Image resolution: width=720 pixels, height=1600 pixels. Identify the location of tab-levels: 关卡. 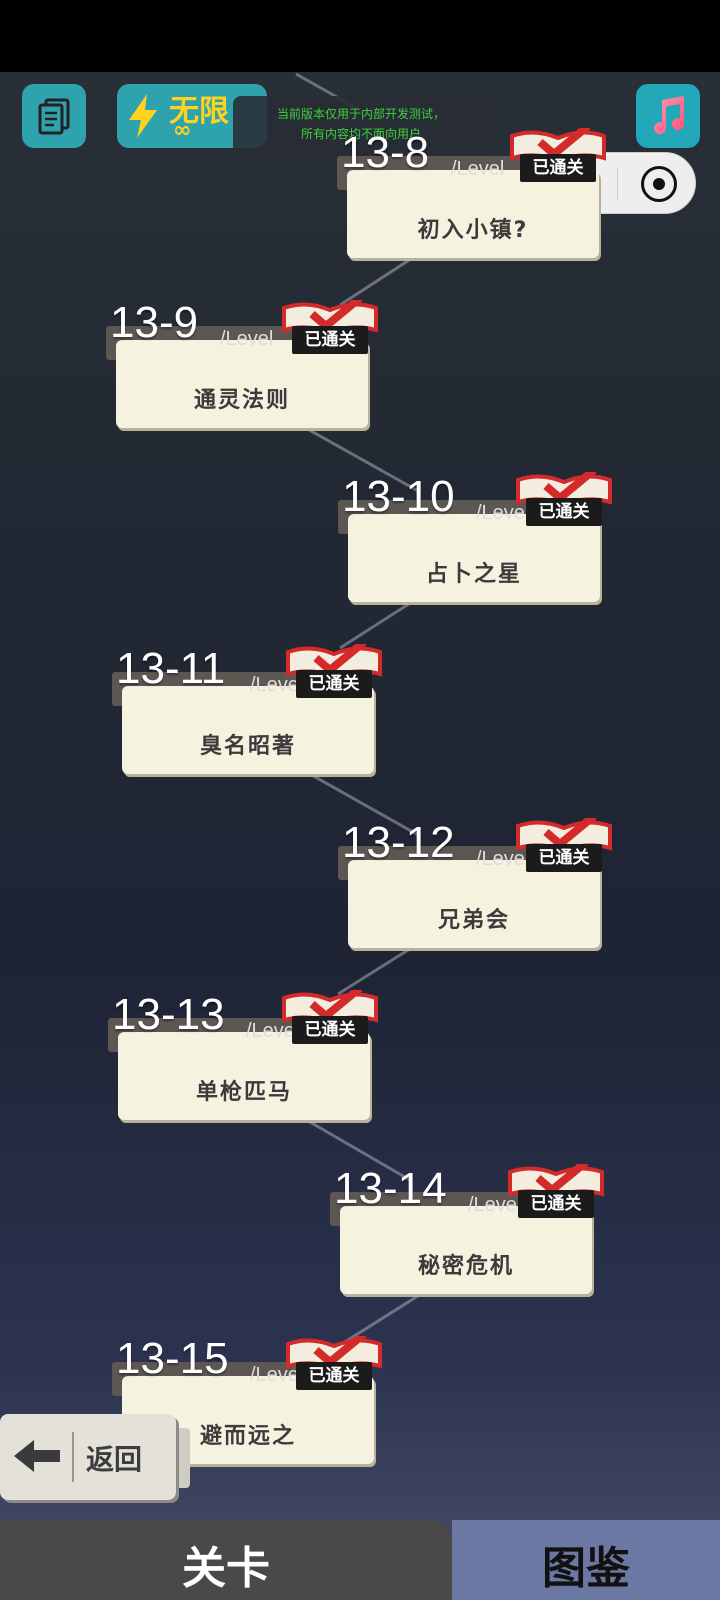
(226, 1560).